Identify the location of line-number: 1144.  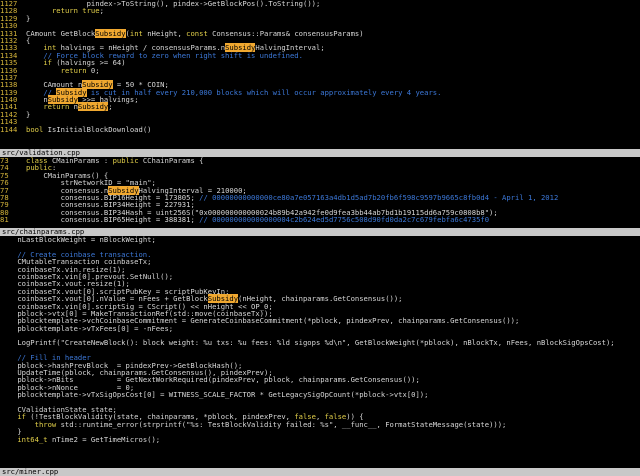
(9, 129).